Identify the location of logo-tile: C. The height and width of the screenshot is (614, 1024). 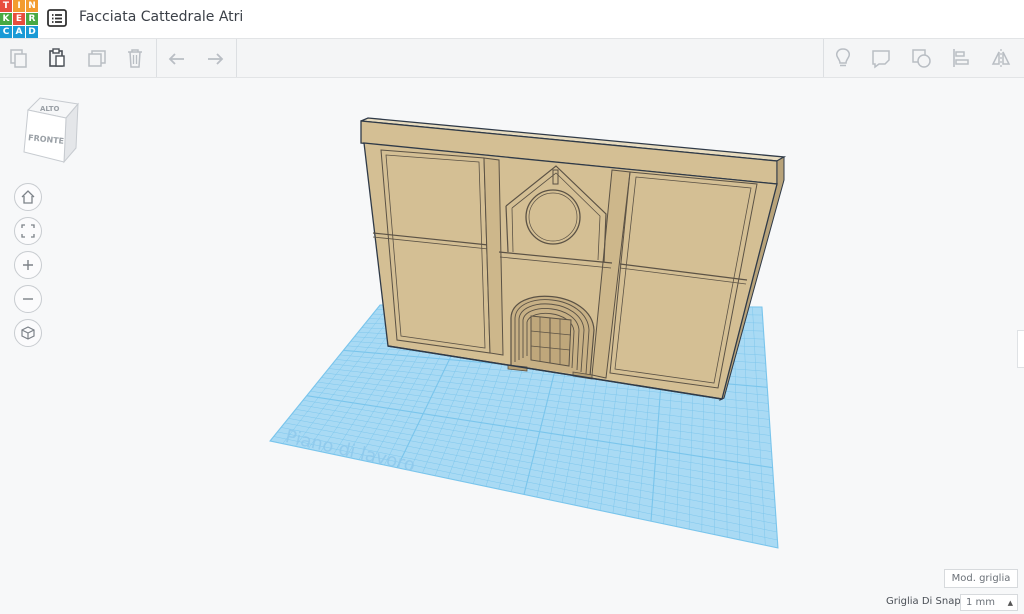
(6, 32).